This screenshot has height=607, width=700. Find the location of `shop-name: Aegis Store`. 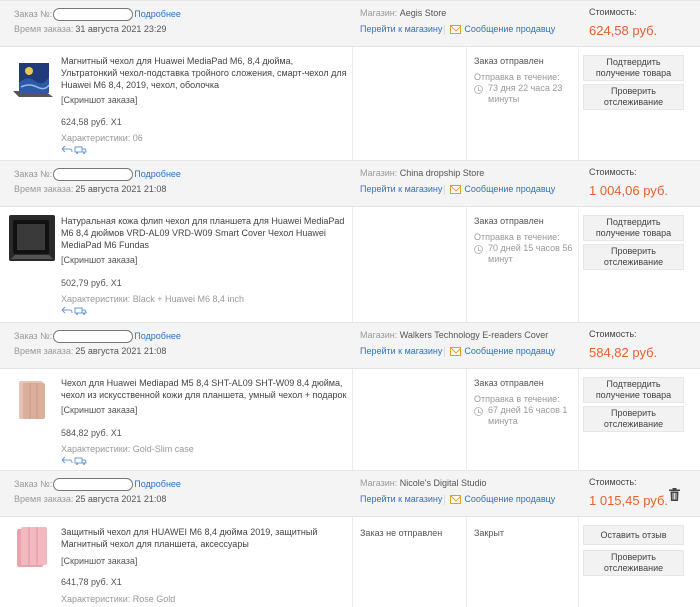

shop-name: Aegis Store is located at coordinates (423, 13).